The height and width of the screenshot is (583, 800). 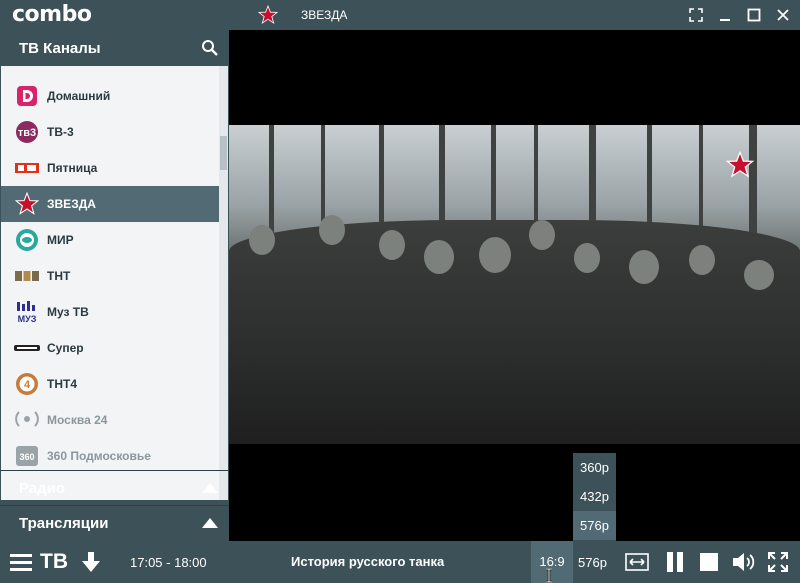 I want to click on resolution-option-576p: 576p, so click(x=594, y=525).